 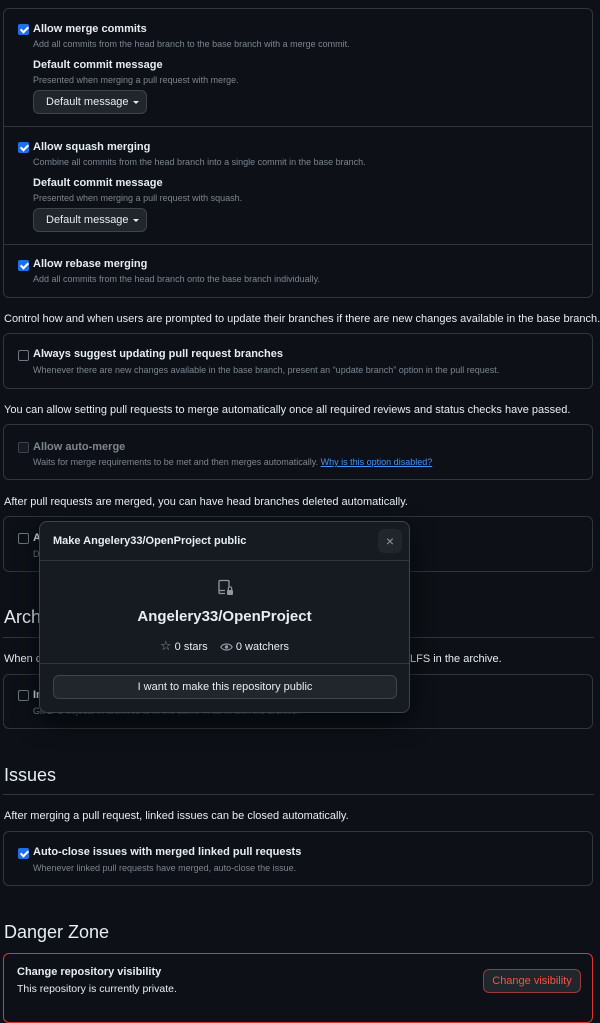 I want to click on squash-default-message-title: Default commit message, so click(x=98, y=183).